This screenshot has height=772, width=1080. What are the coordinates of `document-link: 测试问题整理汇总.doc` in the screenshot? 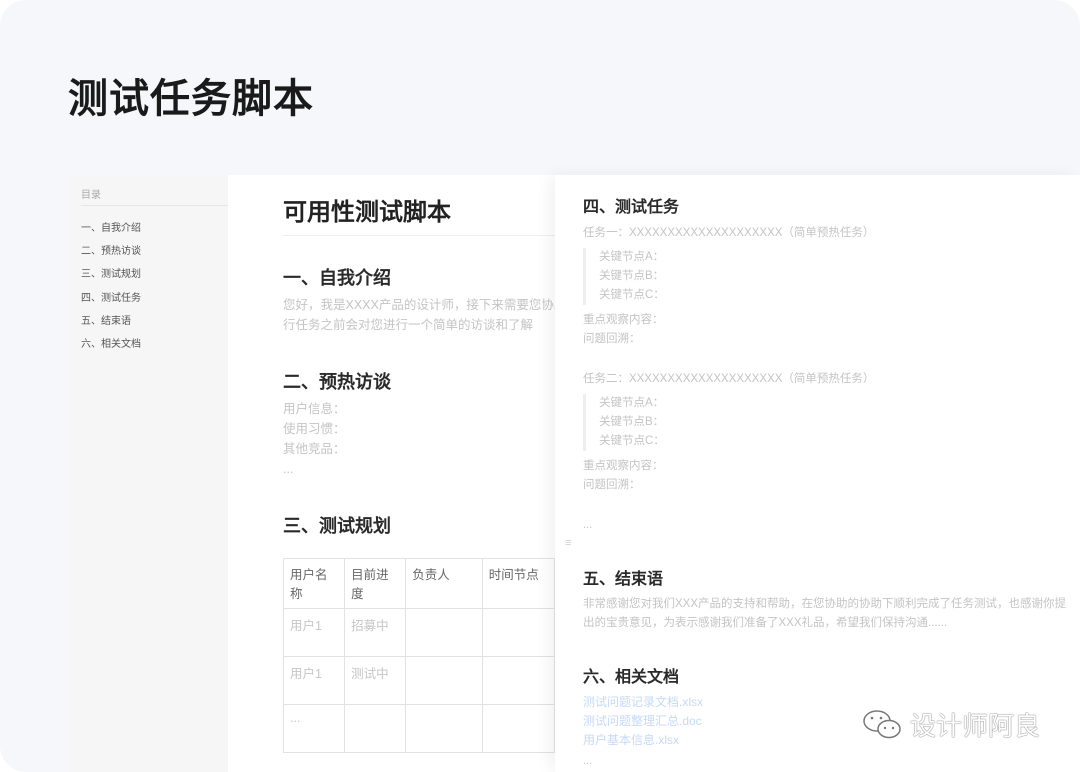 It's located at (642, 721).